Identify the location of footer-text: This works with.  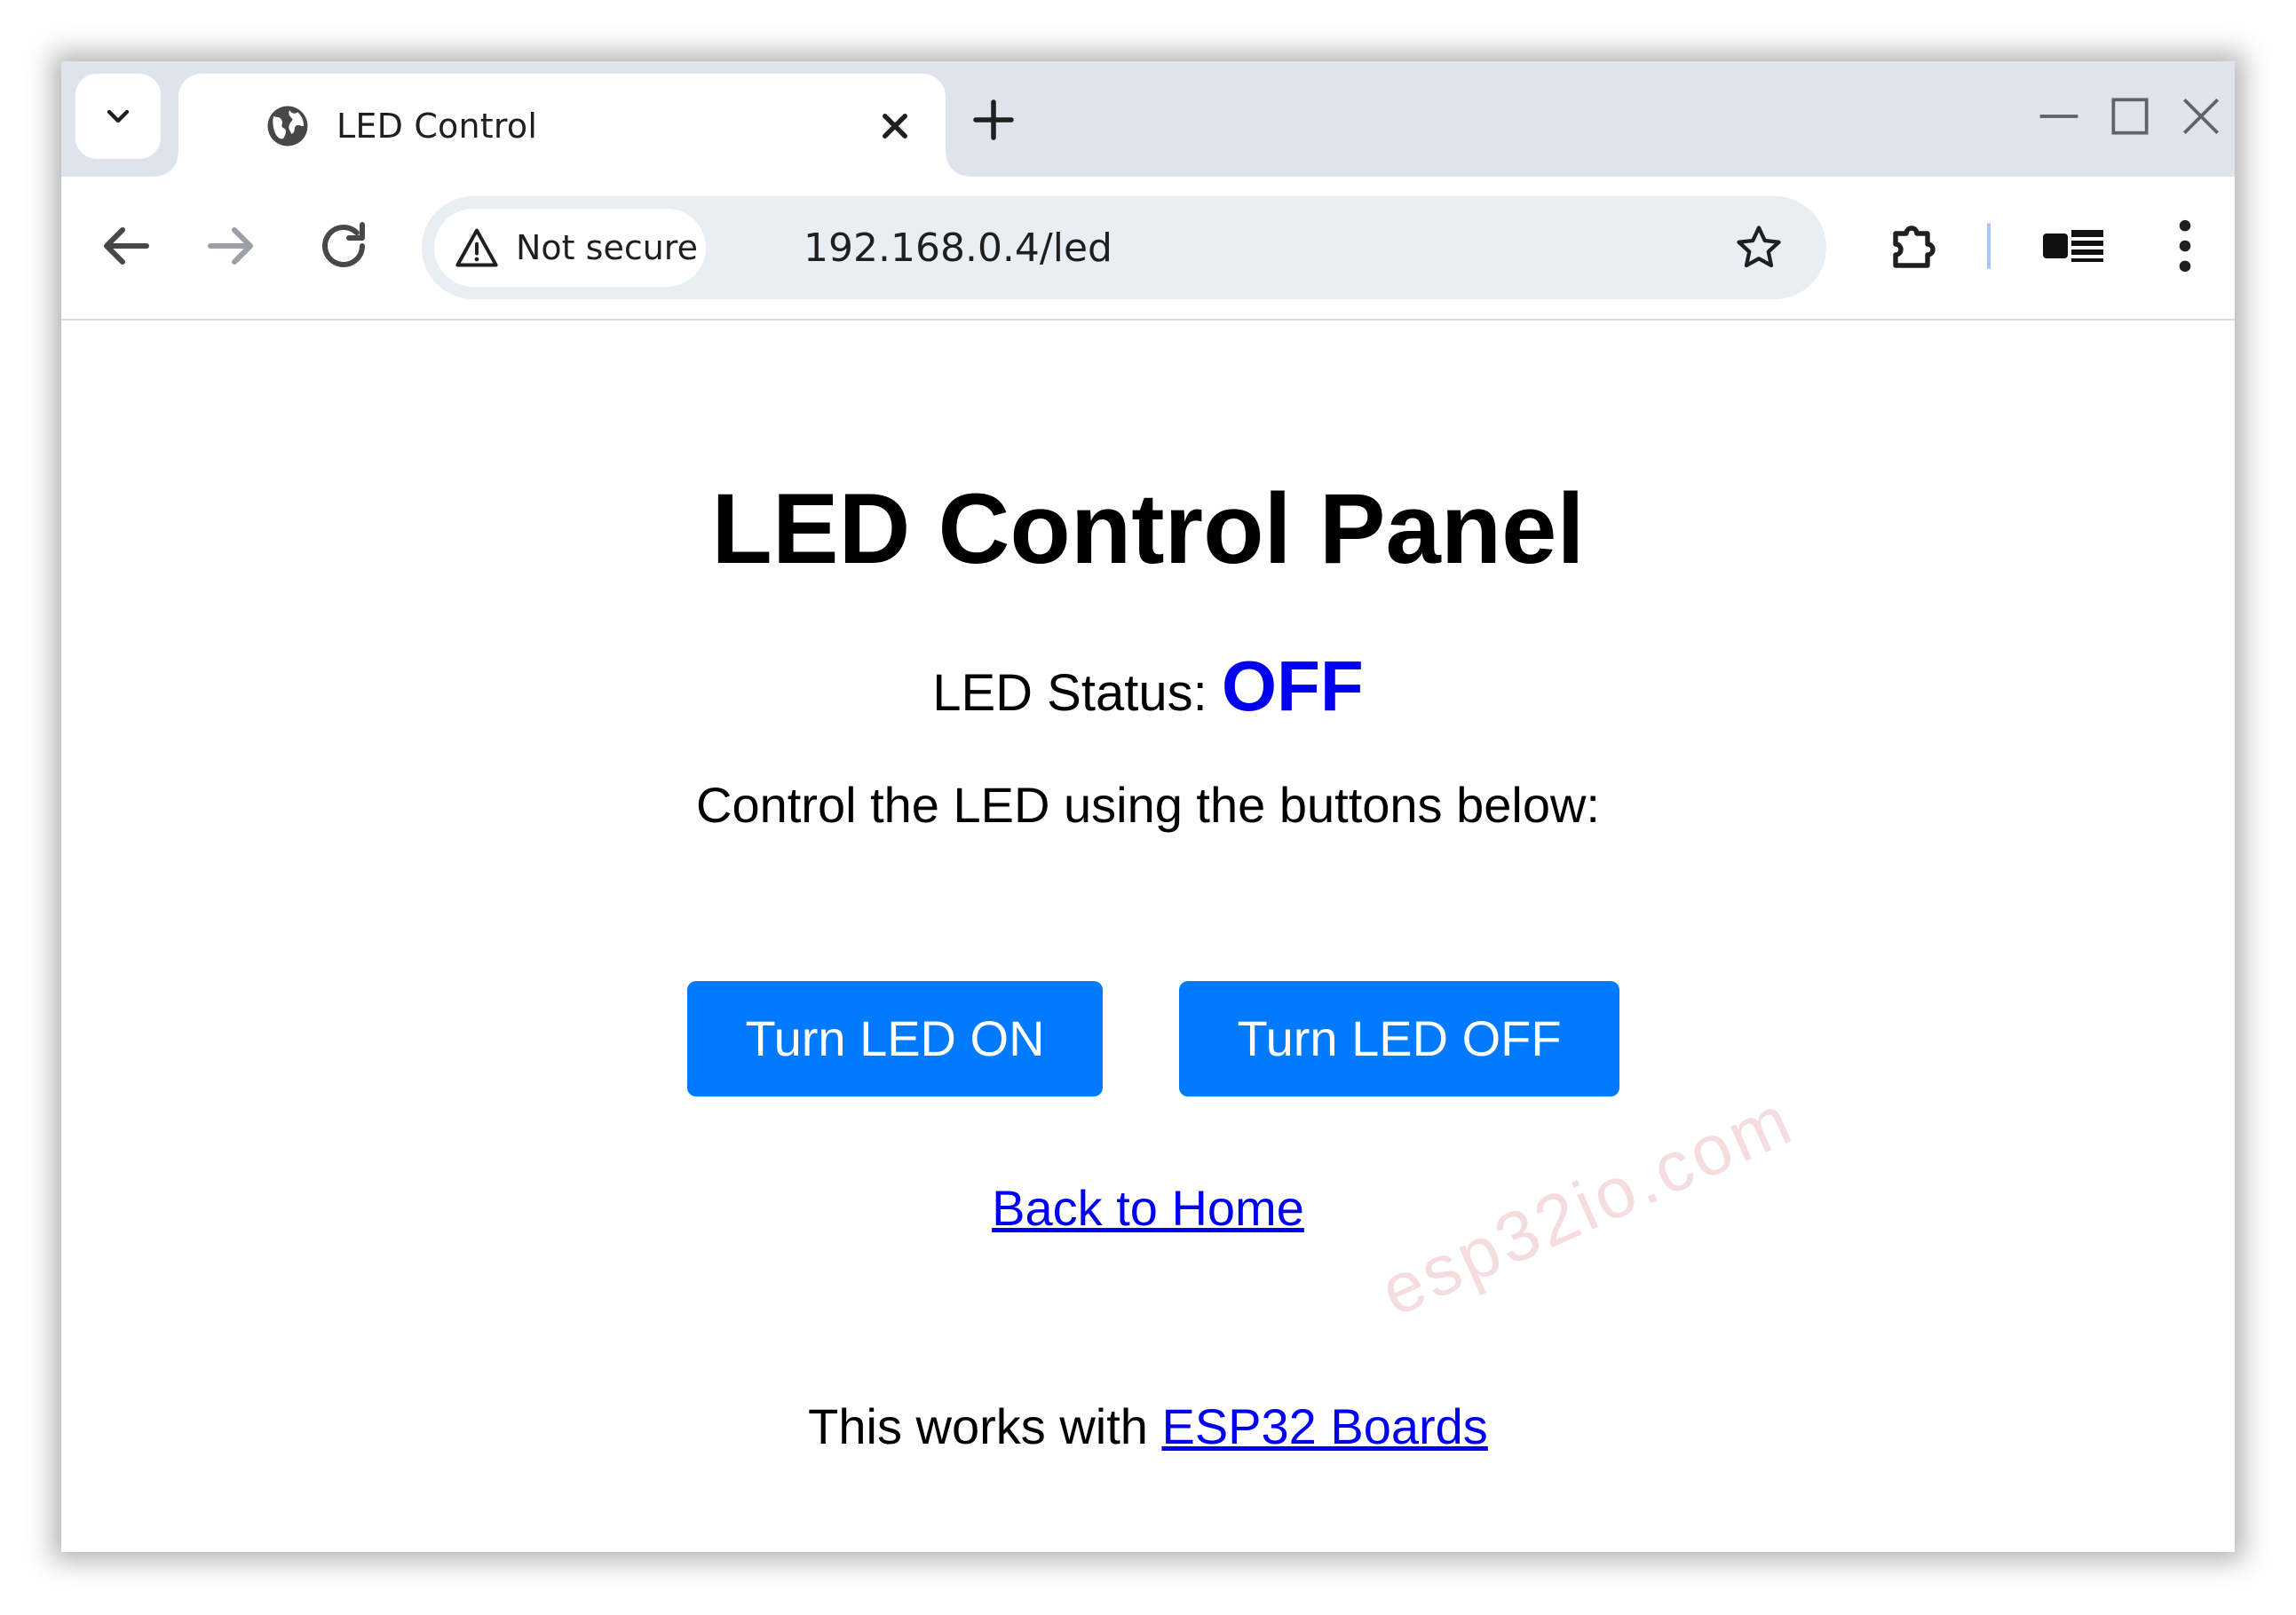
(985, 1426).